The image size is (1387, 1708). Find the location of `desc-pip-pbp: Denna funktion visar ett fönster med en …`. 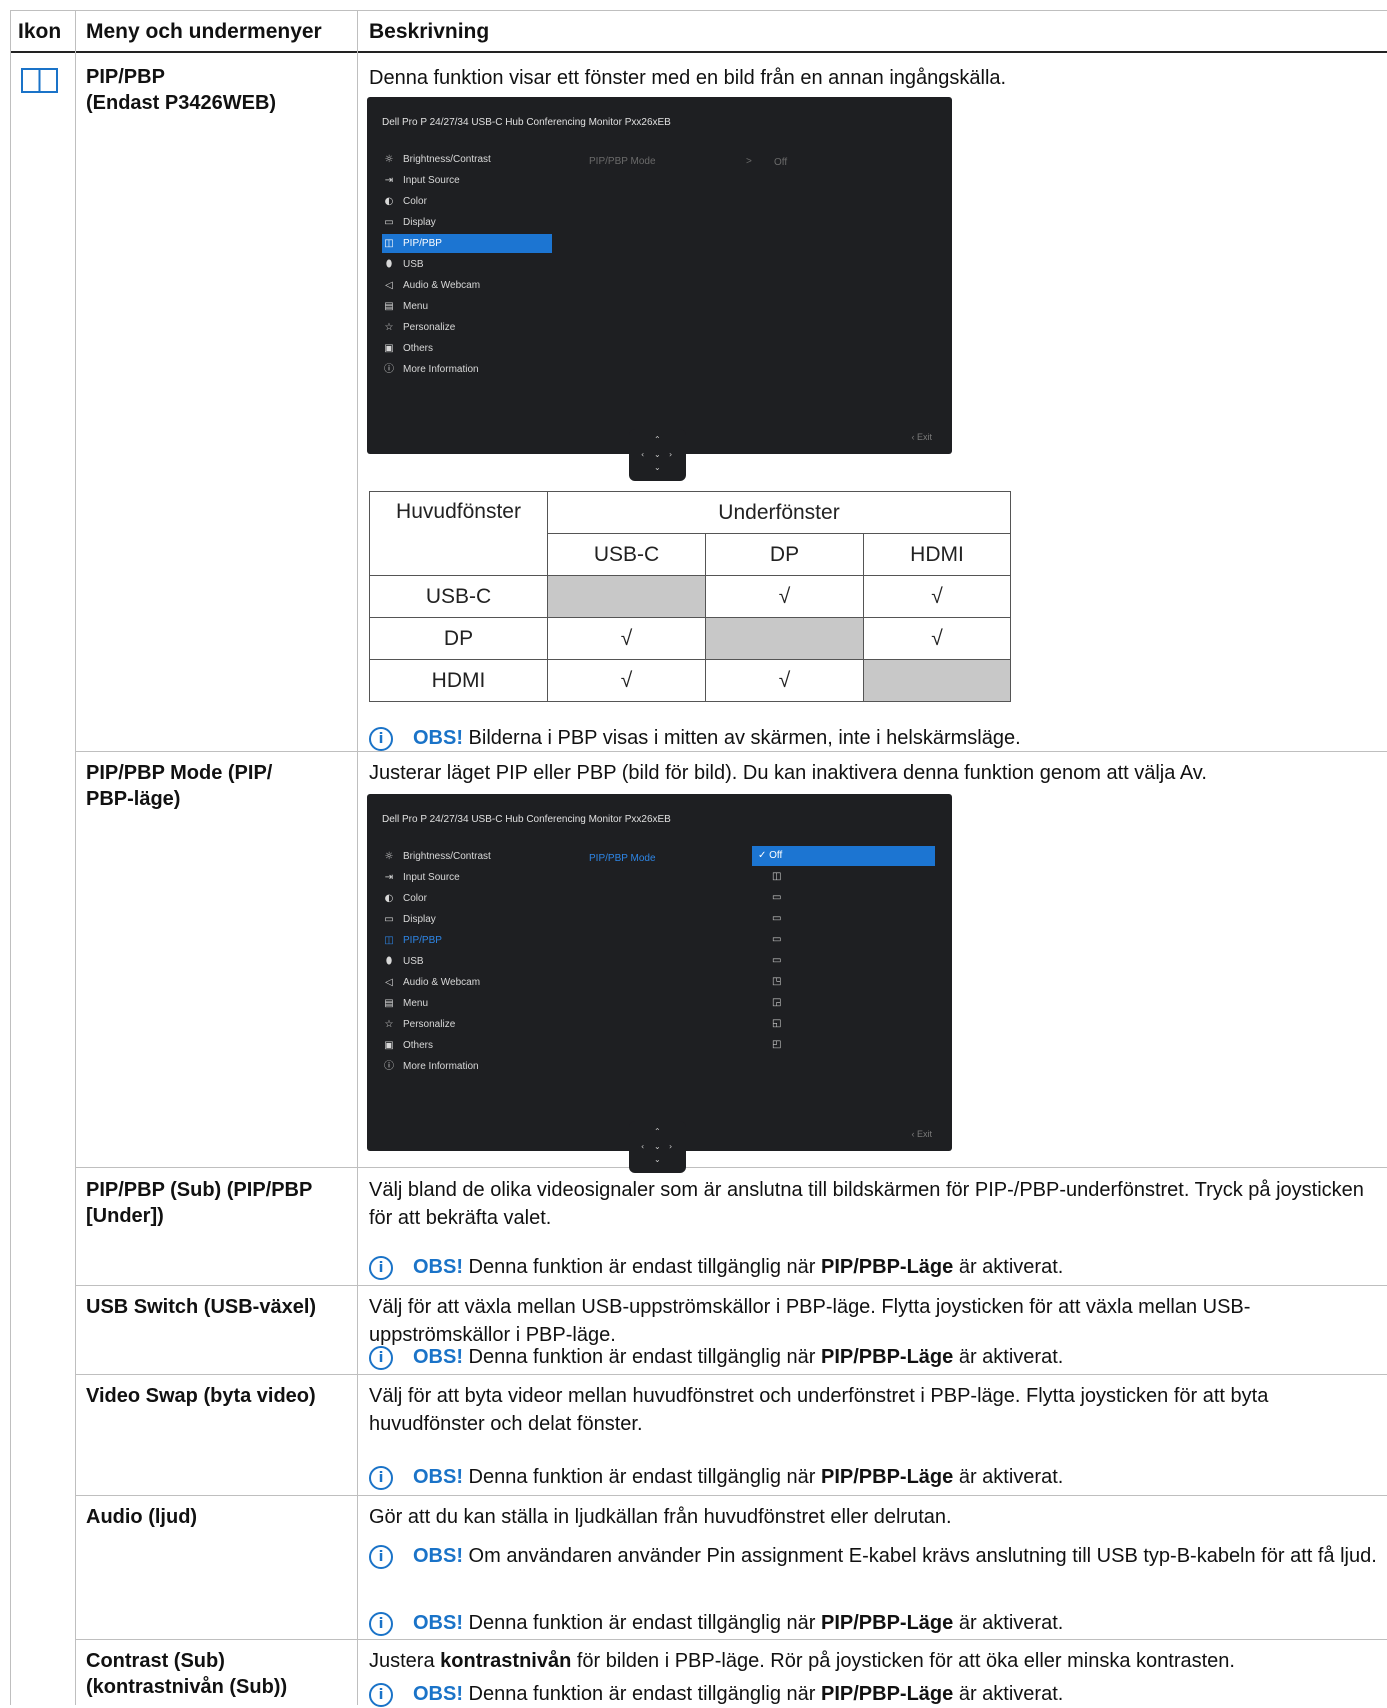

desc-pip-pbp: Denna funktion visar ett fönster med en … is located at coordinates (688, 78).